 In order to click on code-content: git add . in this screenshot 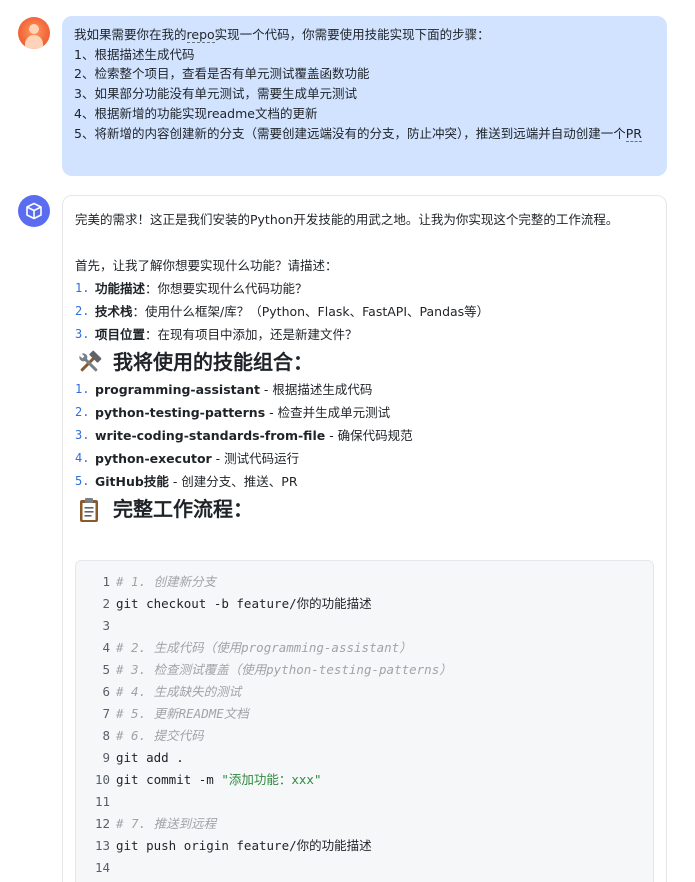, I will do `click(150, 758)`.